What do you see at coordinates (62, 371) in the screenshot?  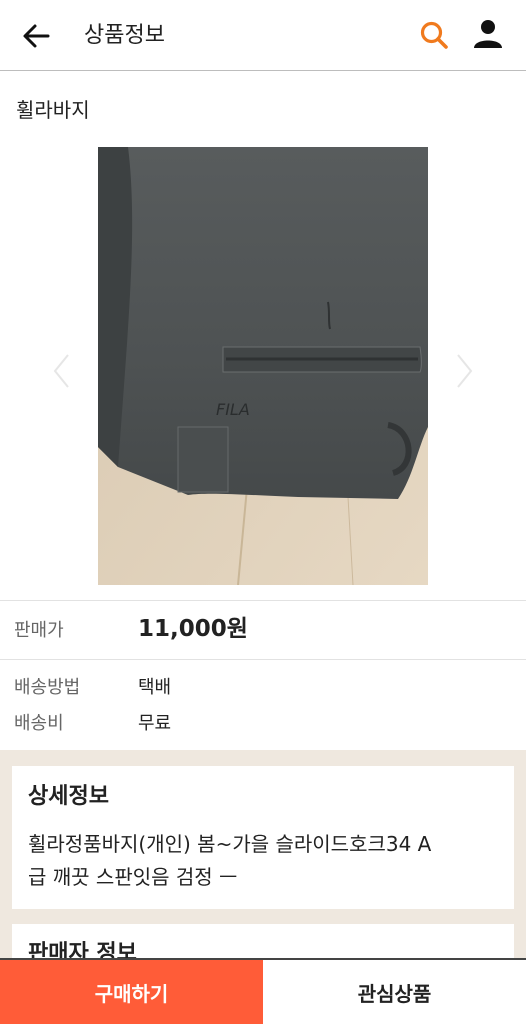 I see `previous-image-arrow-icon` at bounding box center [62, 371].